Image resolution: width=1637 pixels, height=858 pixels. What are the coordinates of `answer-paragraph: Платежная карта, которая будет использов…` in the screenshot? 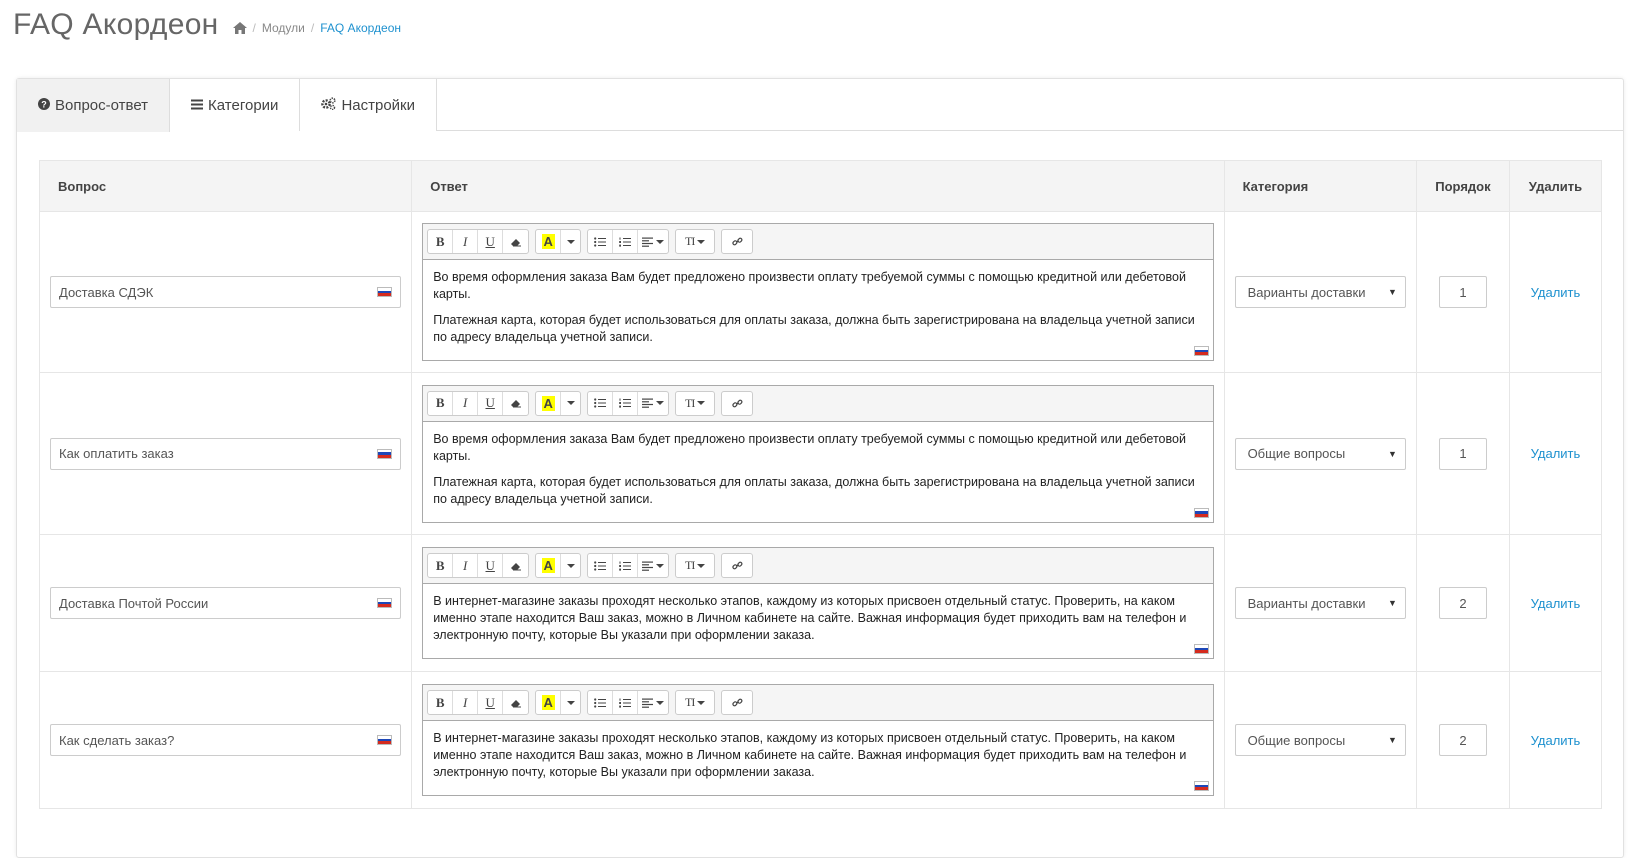 It's located at (814, 328).